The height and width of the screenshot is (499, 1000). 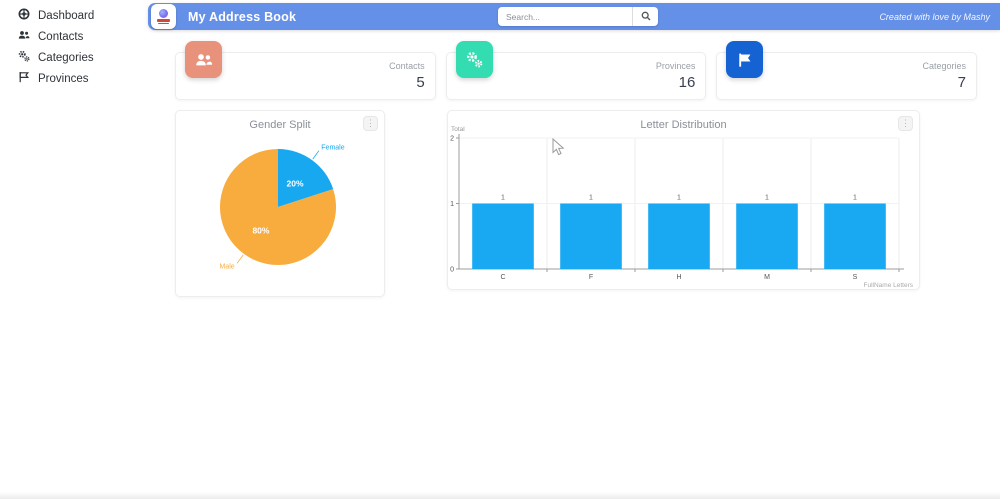 I want to click on gender-split-card: Gender Split ⋮ 20% Female 80% Male, so click(x=280, y=203).